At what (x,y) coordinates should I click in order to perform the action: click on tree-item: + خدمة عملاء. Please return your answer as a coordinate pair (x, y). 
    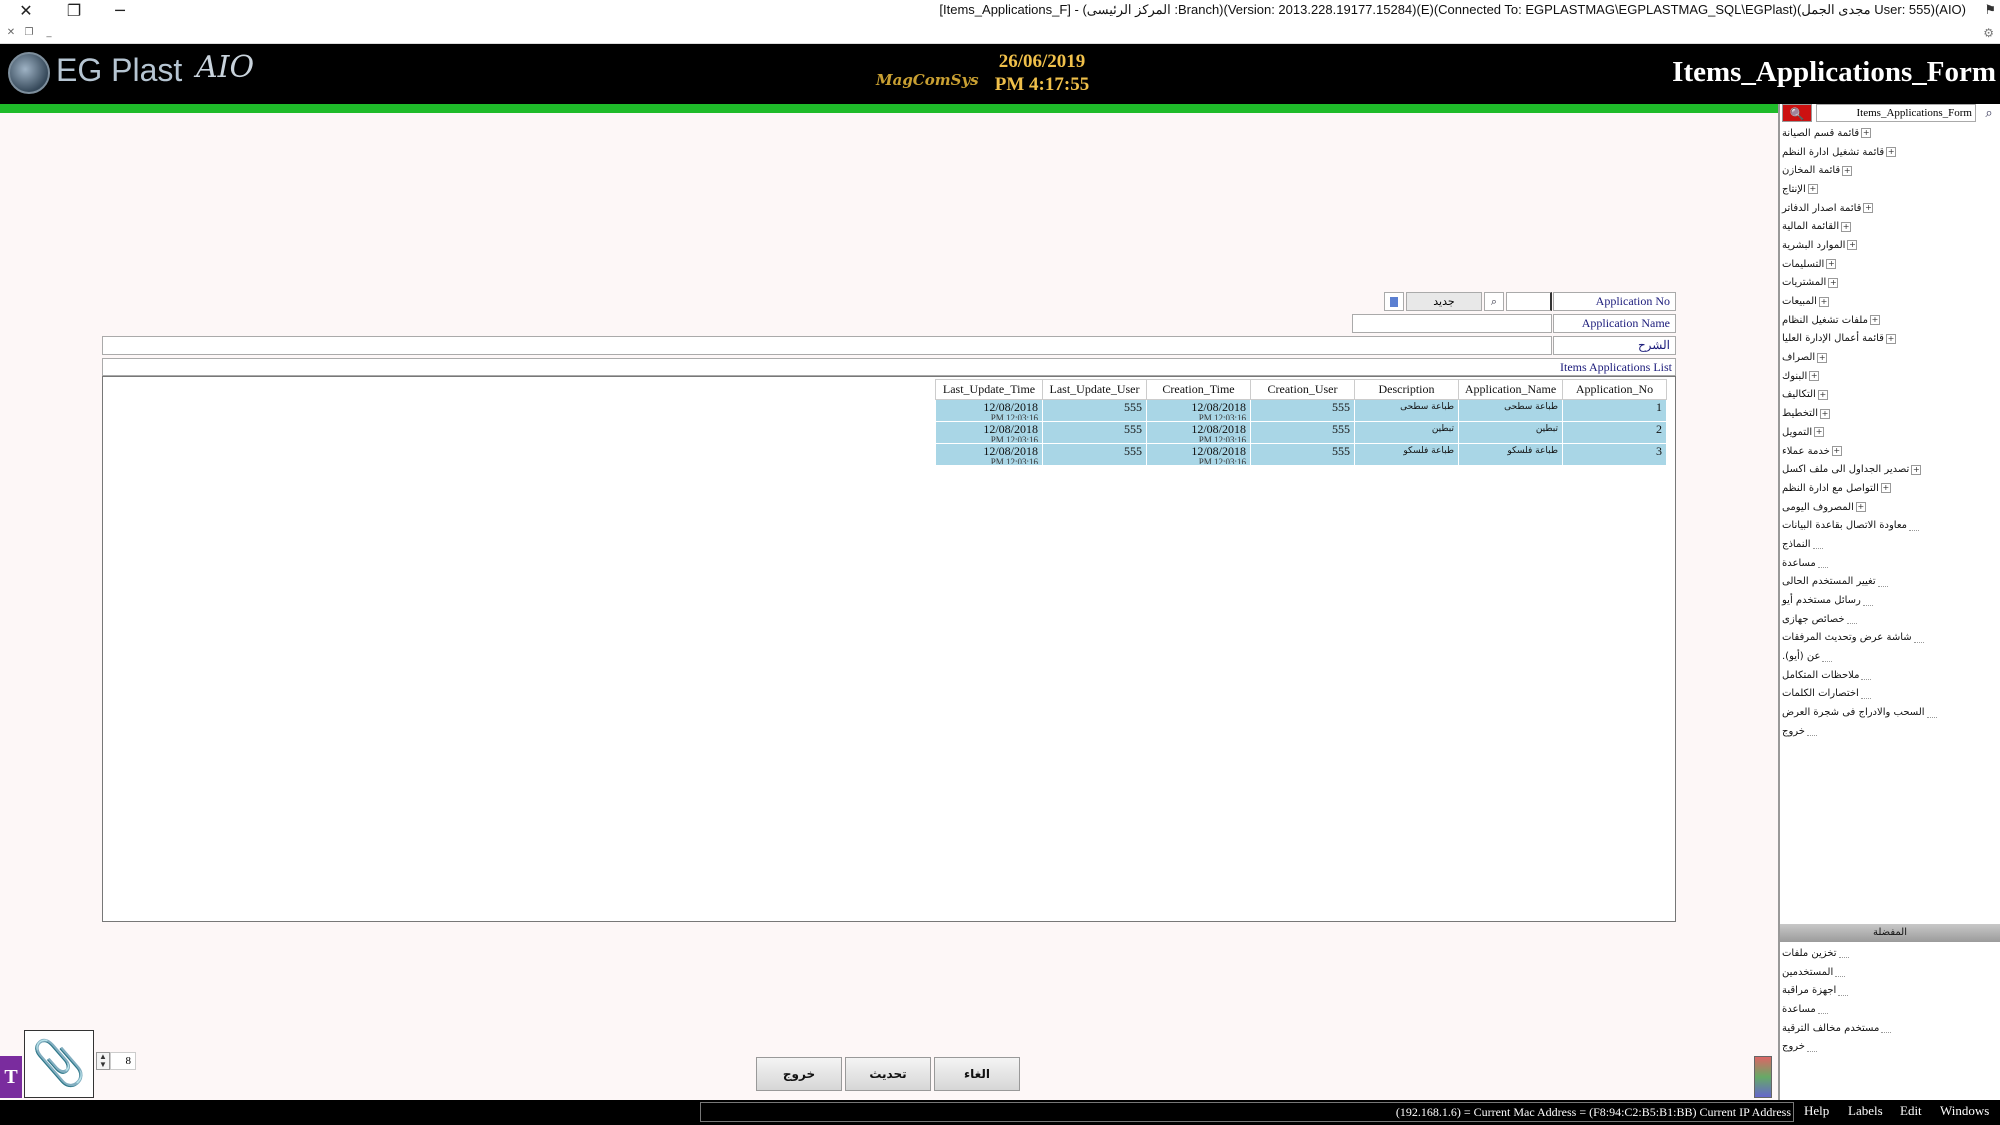
    Looking at the image, I should click on (1889, 451).